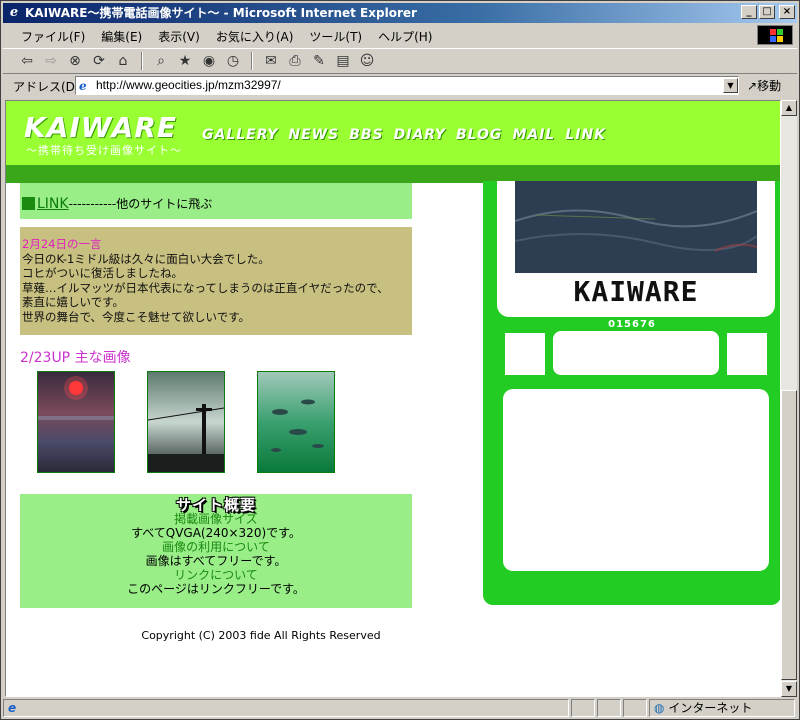 The width and height of the screenshot is (800, 720). I want to click on size-label: 掲載画像サイズ, so click(216, 519).